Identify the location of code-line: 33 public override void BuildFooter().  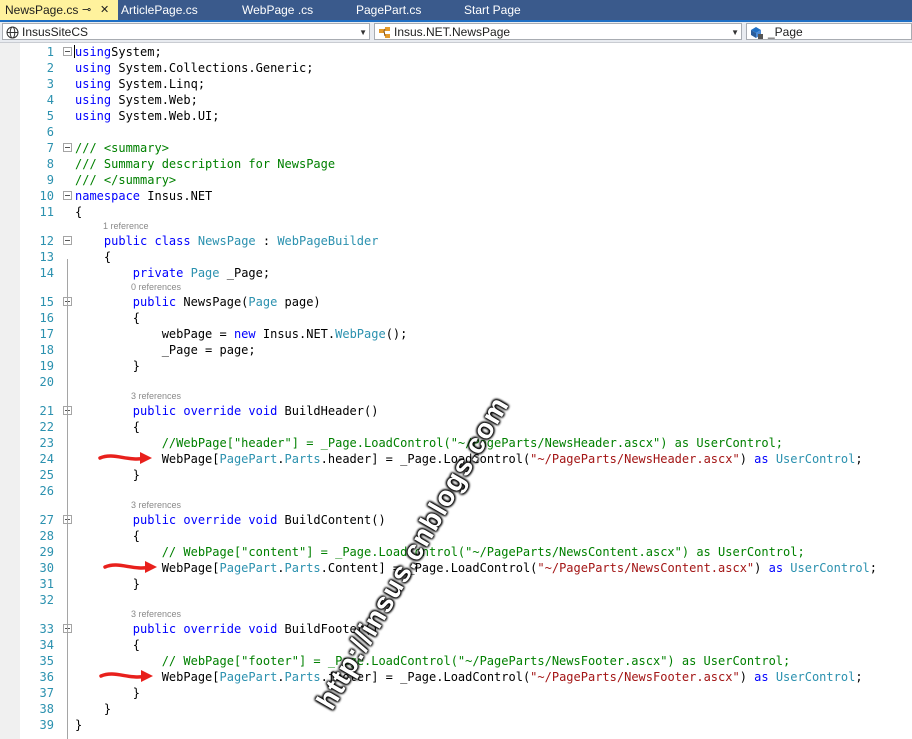
(456, 629).